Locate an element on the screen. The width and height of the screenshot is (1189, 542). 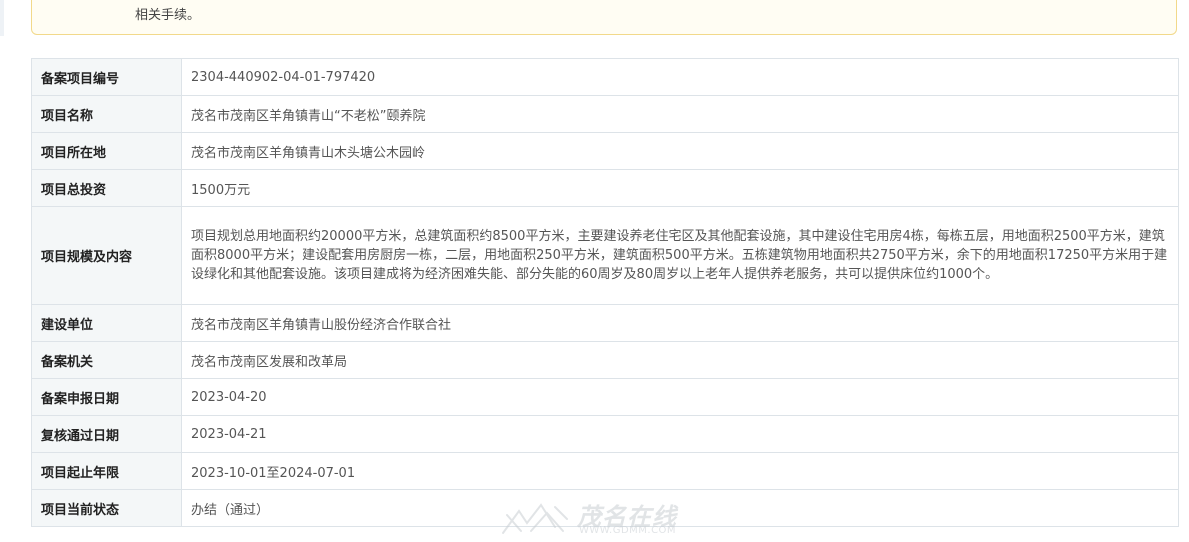
table-row: 项目所在地 茂名市茂南区羊角镇青山木头塘公木园岭 is located at coordinates (605, 151).